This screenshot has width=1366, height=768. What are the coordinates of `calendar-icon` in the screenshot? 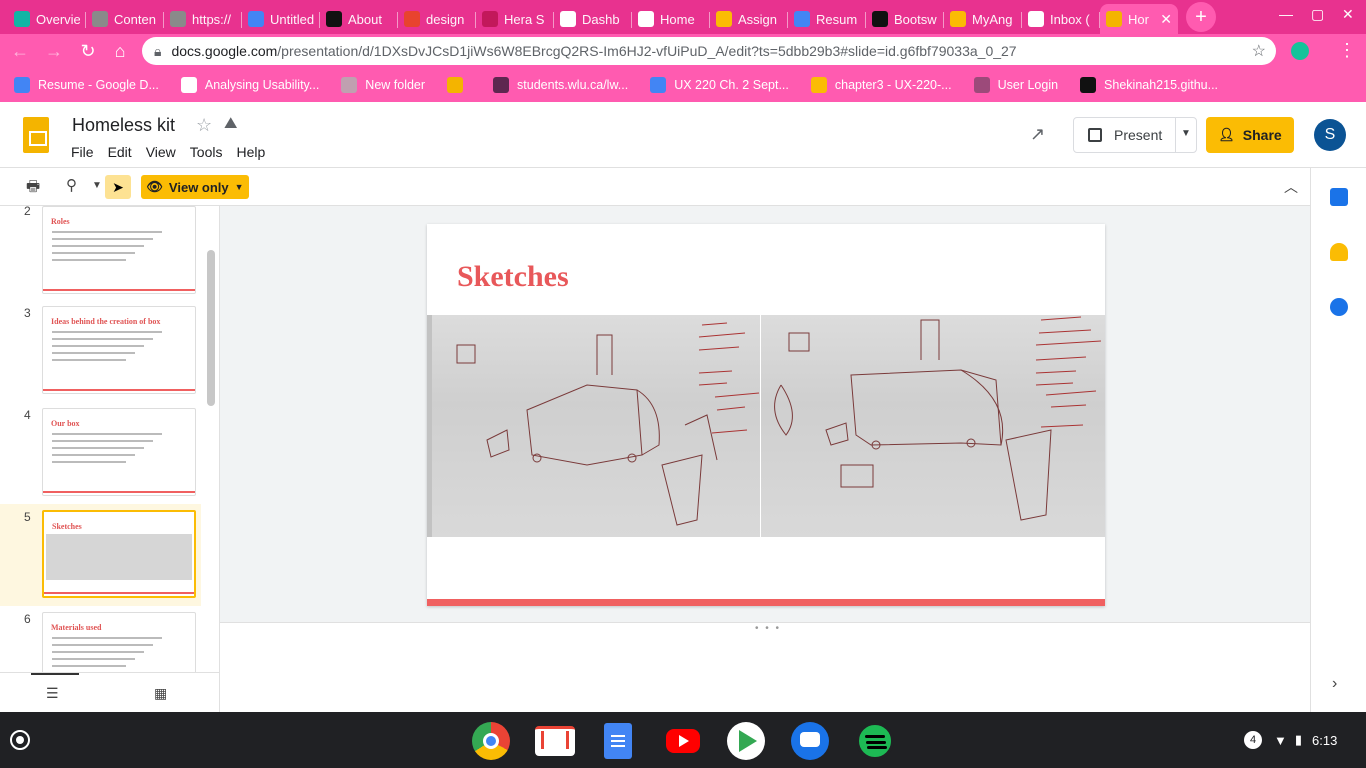 It's located at (1339, 197).